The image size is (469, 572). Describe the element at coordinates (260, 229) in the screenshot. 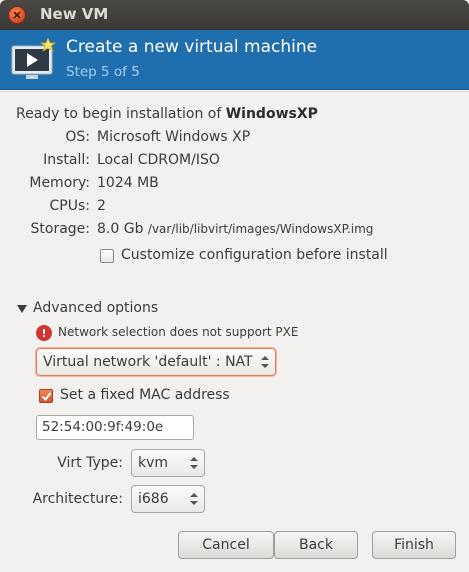

I see `storage-path: /var/lib/libvirt/images/WindowsXP.img` at that location.